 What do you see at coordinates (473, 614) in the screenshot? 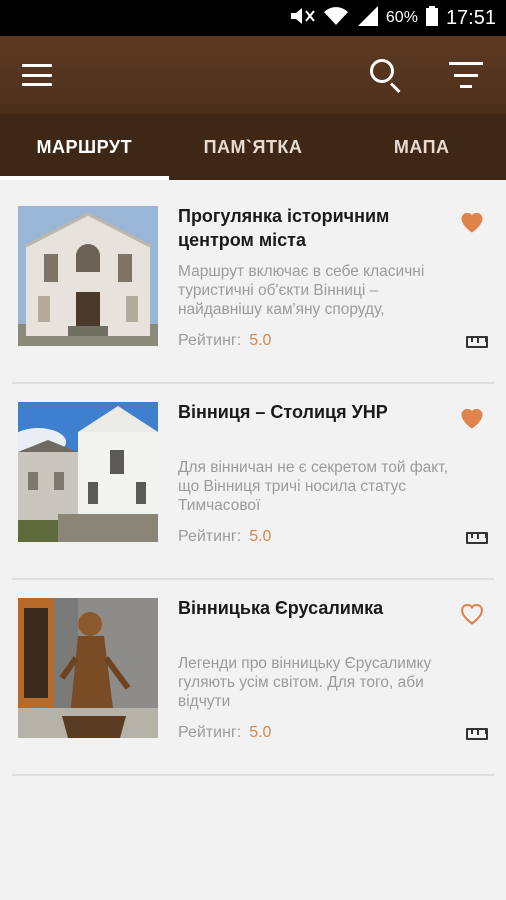
I see `favorite-heart-outline-icon` at bounding box center [473, 614].